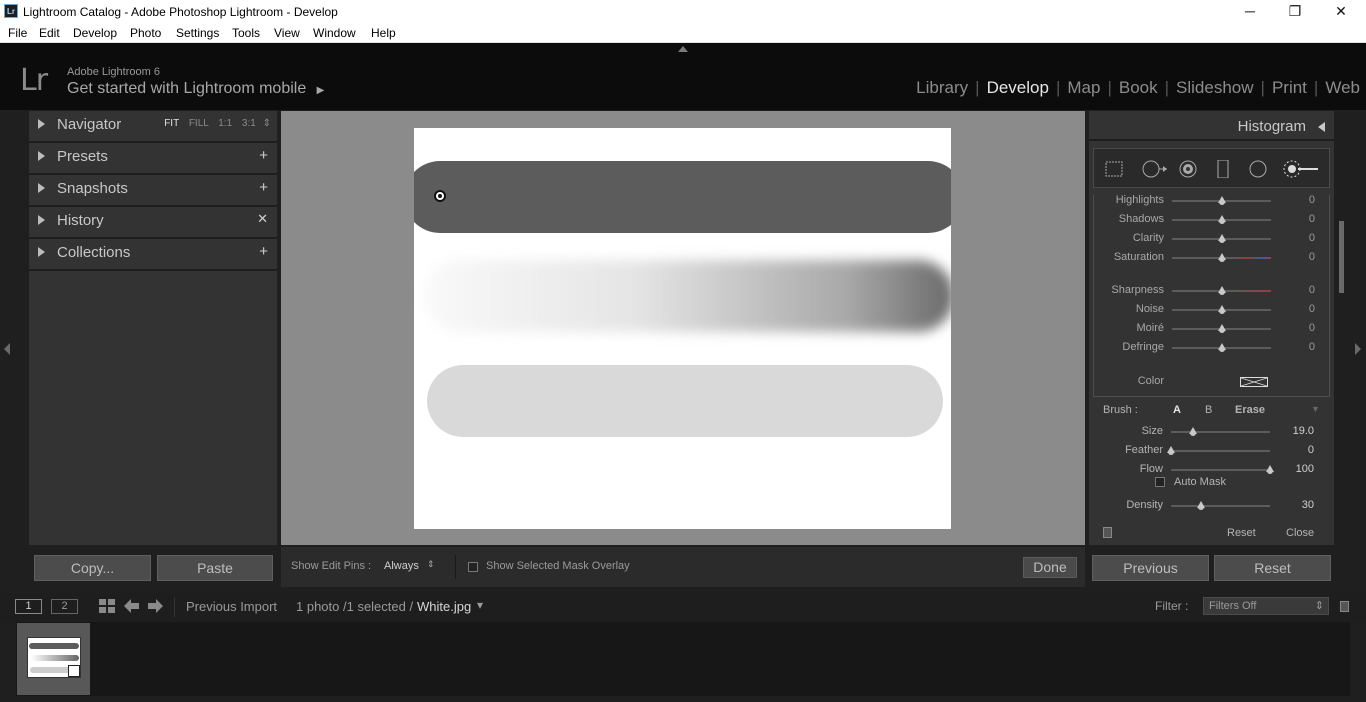 The width and height of the screenshot is (1366, 702). Describe the element at coordinates (1312, 347) in the screenshot. I see `defringe-value: 0` at that location.